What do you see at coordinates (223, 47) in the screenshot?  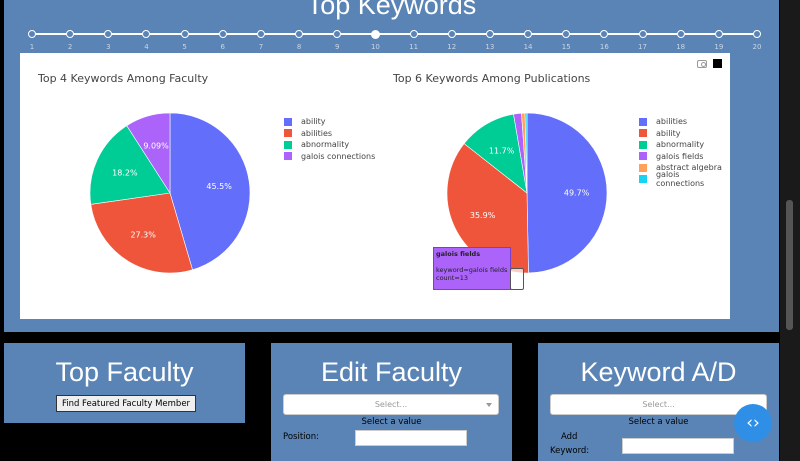 I see `slider-tick-label: 6` at bounding box center [223, 47].